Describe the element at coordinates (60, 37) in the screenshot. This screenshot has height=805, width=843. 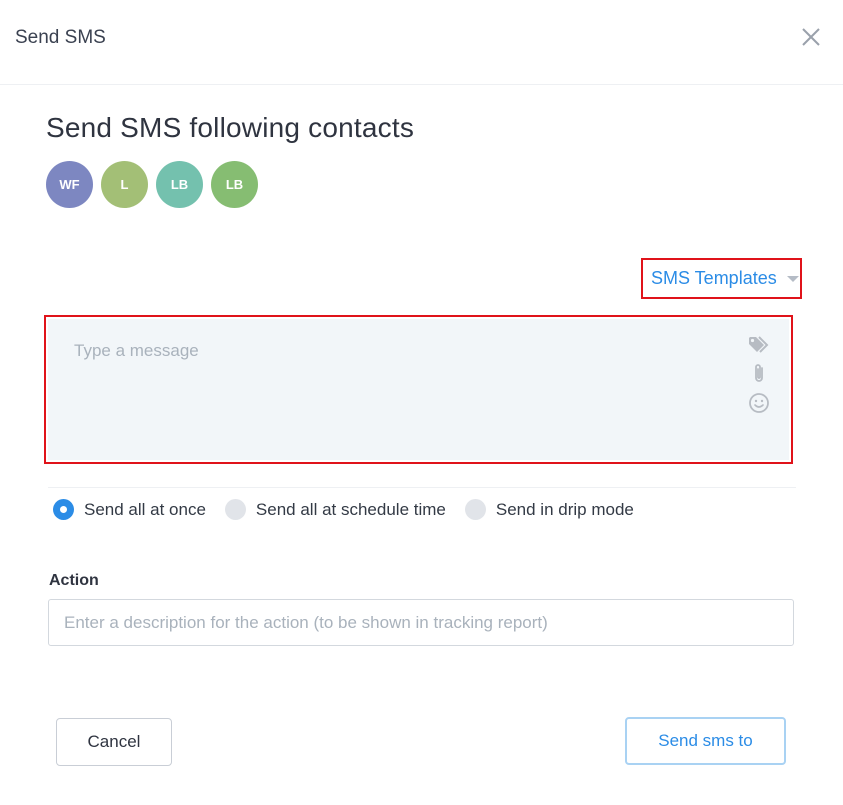
I see `modal-title: Send SMS` at that location.